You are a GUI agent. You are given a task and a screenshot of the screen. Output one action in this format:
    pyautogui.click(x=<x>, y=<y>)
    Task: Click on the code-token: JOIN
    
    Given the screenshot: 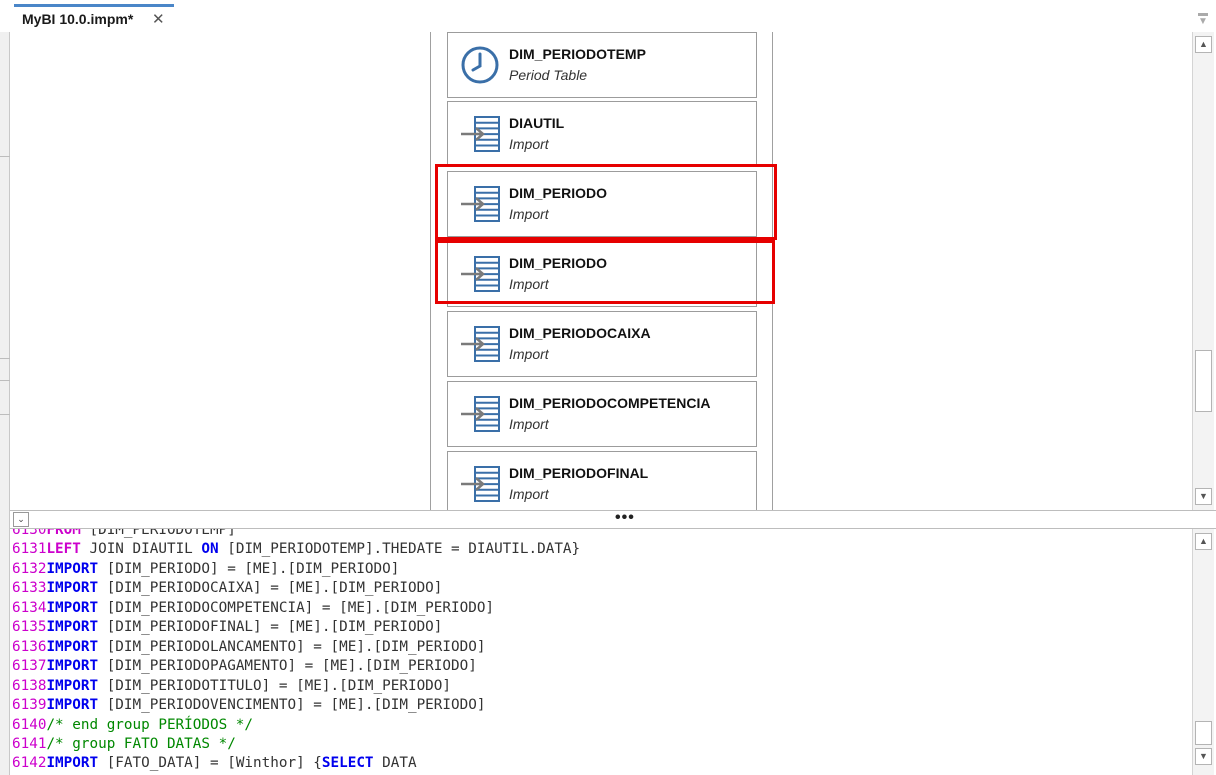 What is the action you would take?
    pyautogui.click(x=111, y=549)
    